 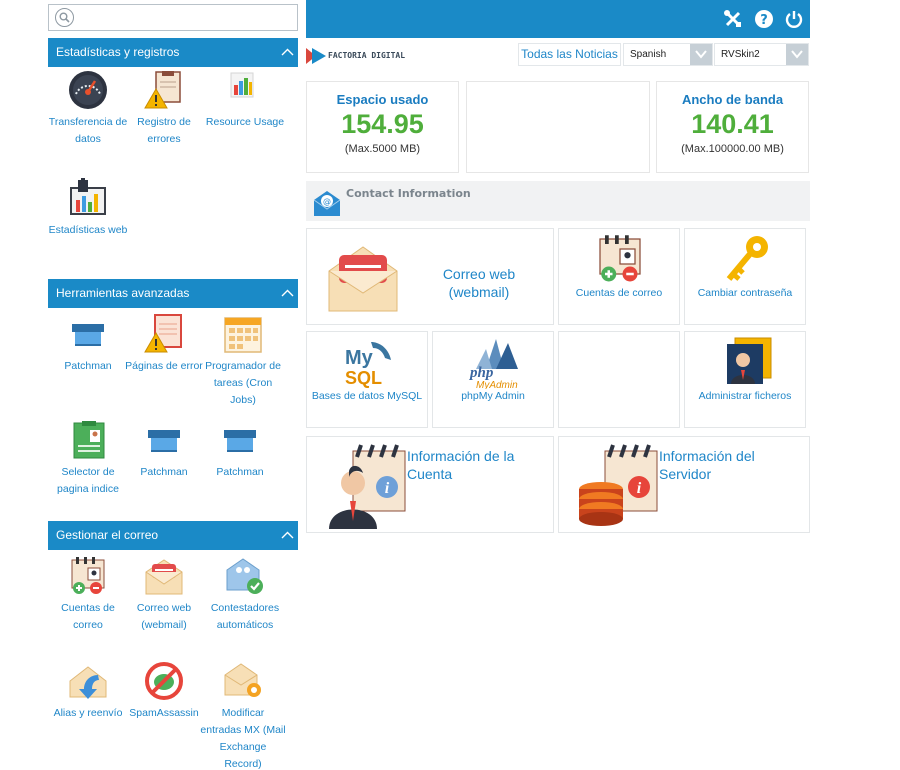 I want to click on all-news-button: Todas las Noticias, so click(x=569, y=54).